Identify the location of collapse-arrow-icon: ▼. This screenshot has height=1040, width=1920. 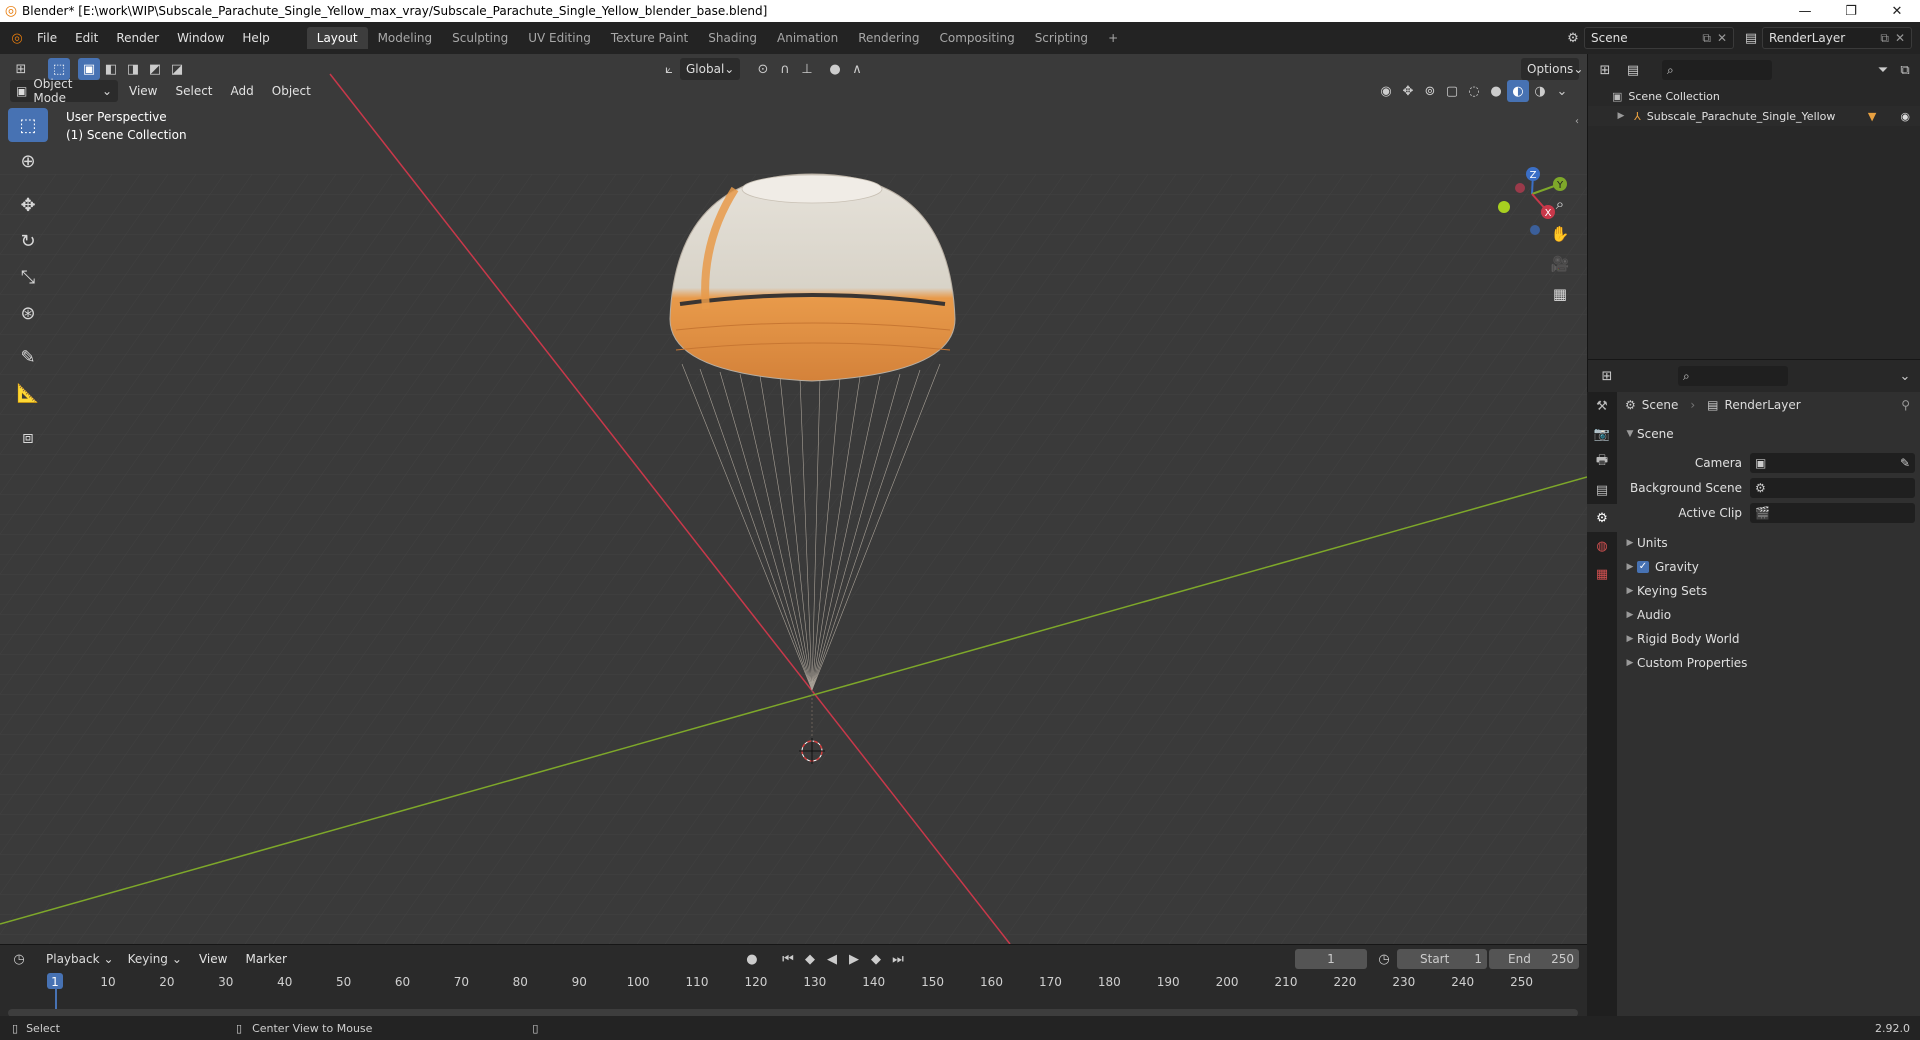
(1630, 434).